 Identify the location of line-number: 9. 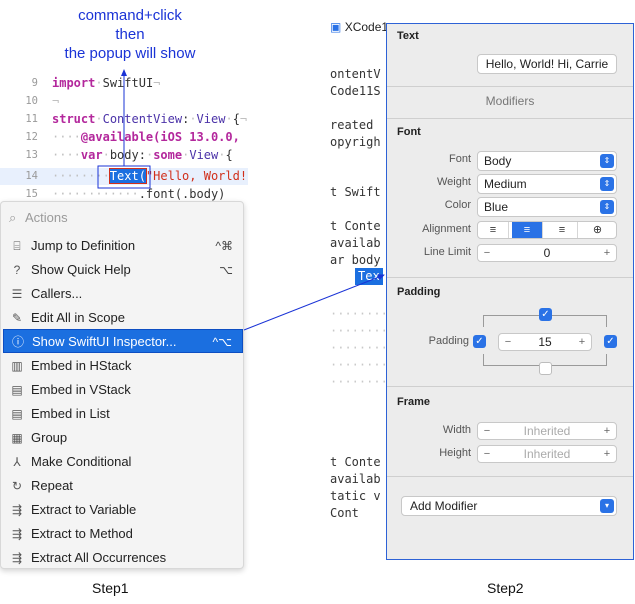
(34, 83).